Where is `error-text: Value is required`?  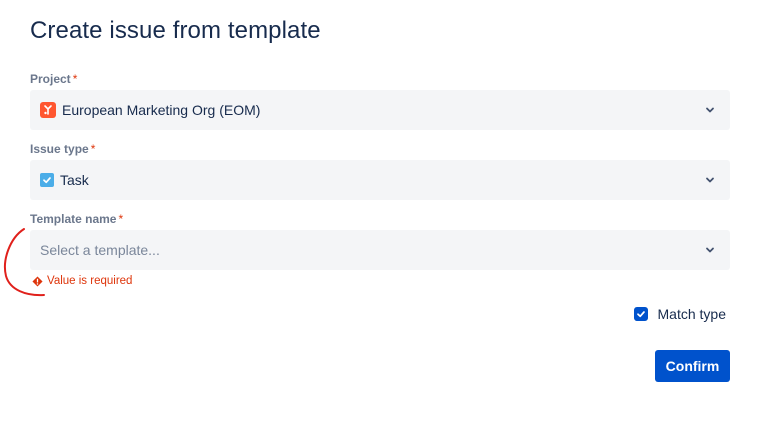
error-text: Value is required is located at coordinates (90, 281).